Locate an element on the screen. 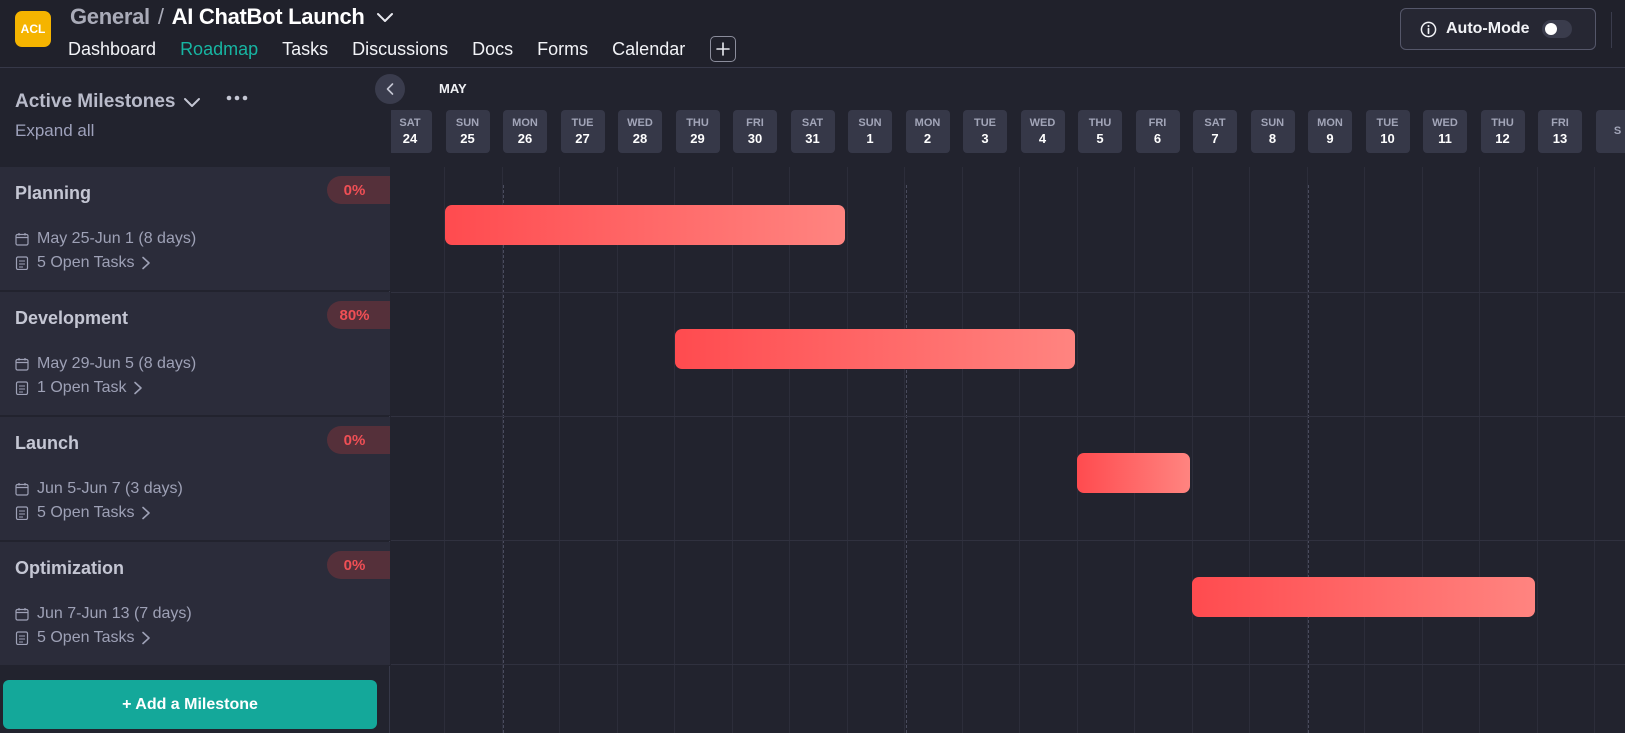  day-of-week: TUE is located at coordinates (1387, 123).